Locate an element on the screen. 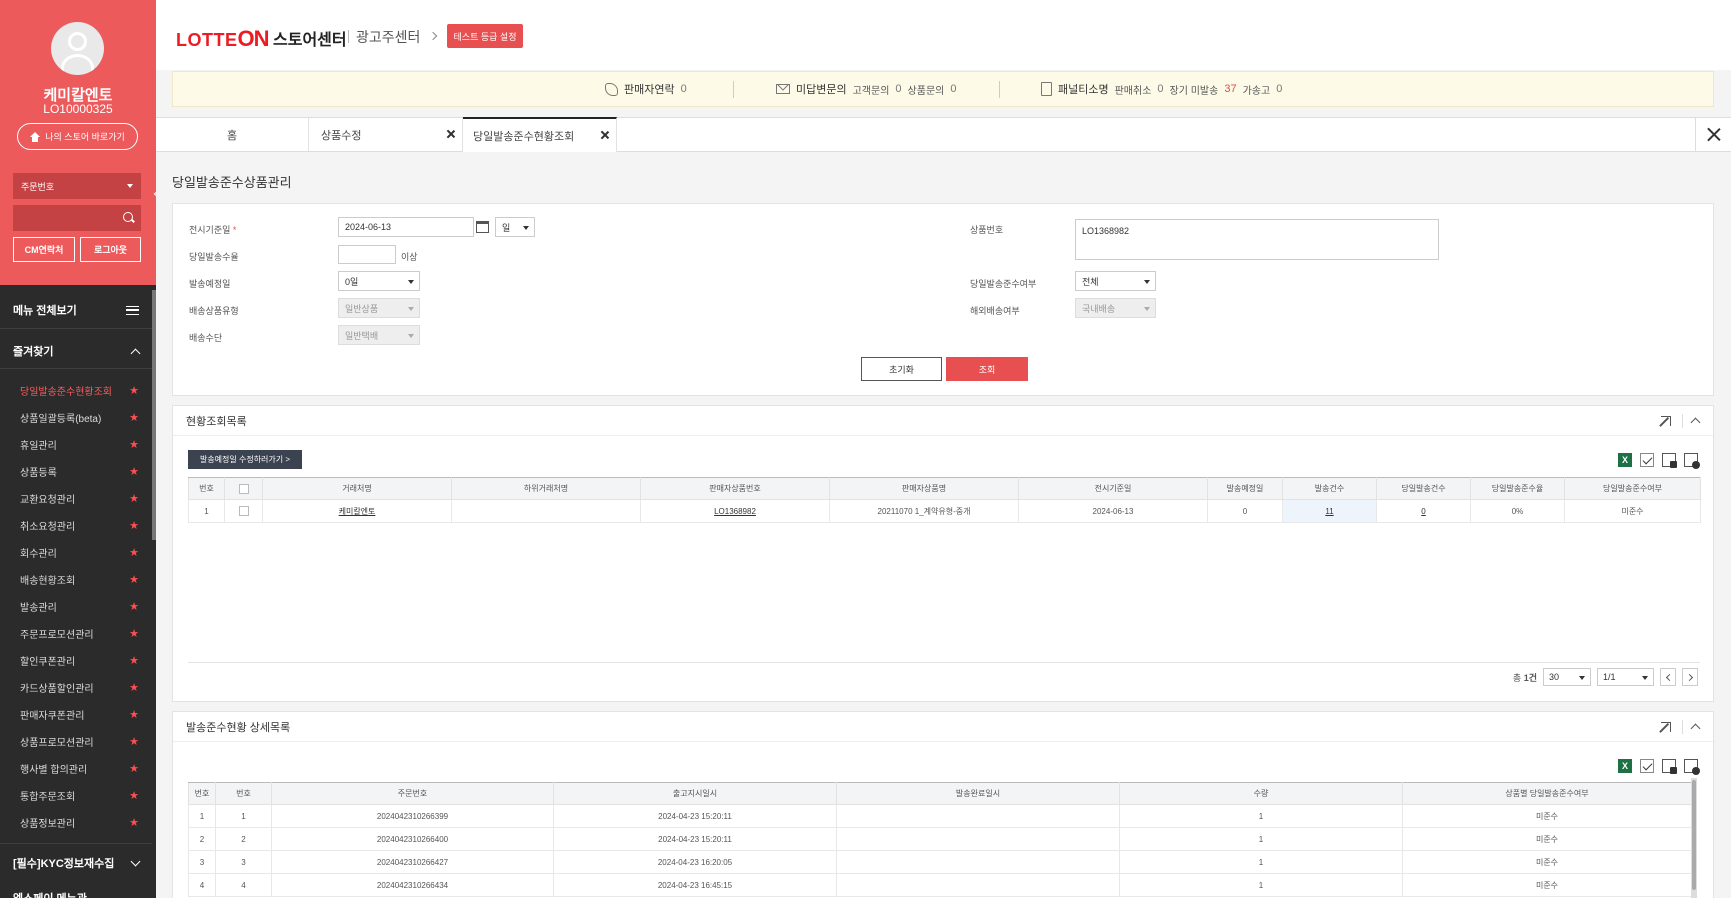 This screenshot has width=1731, height=898. order-search-input is located at coordinates (77, 218).